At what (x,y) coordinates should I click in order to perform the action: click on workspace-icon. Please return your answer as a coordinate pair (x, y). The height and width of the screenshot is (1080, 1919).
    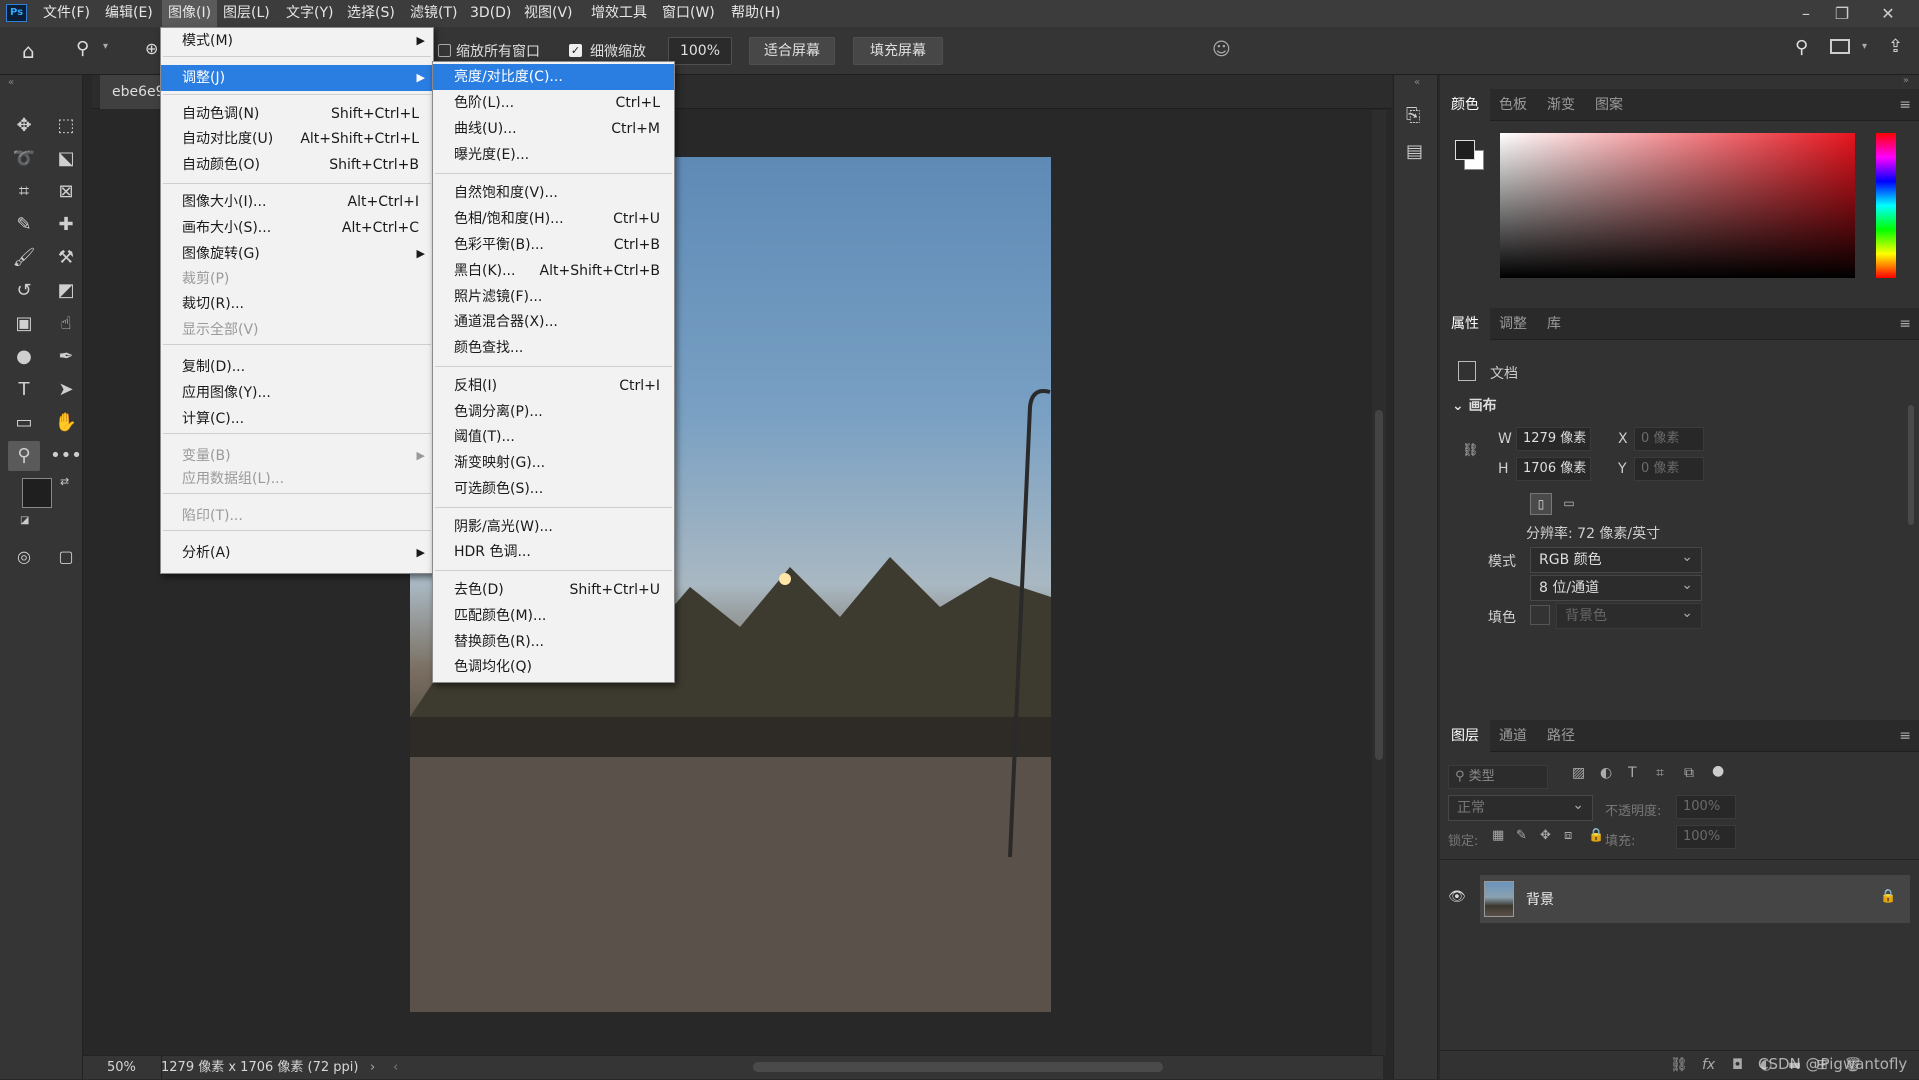
    Looking at the image, I should click on (1840, 46).